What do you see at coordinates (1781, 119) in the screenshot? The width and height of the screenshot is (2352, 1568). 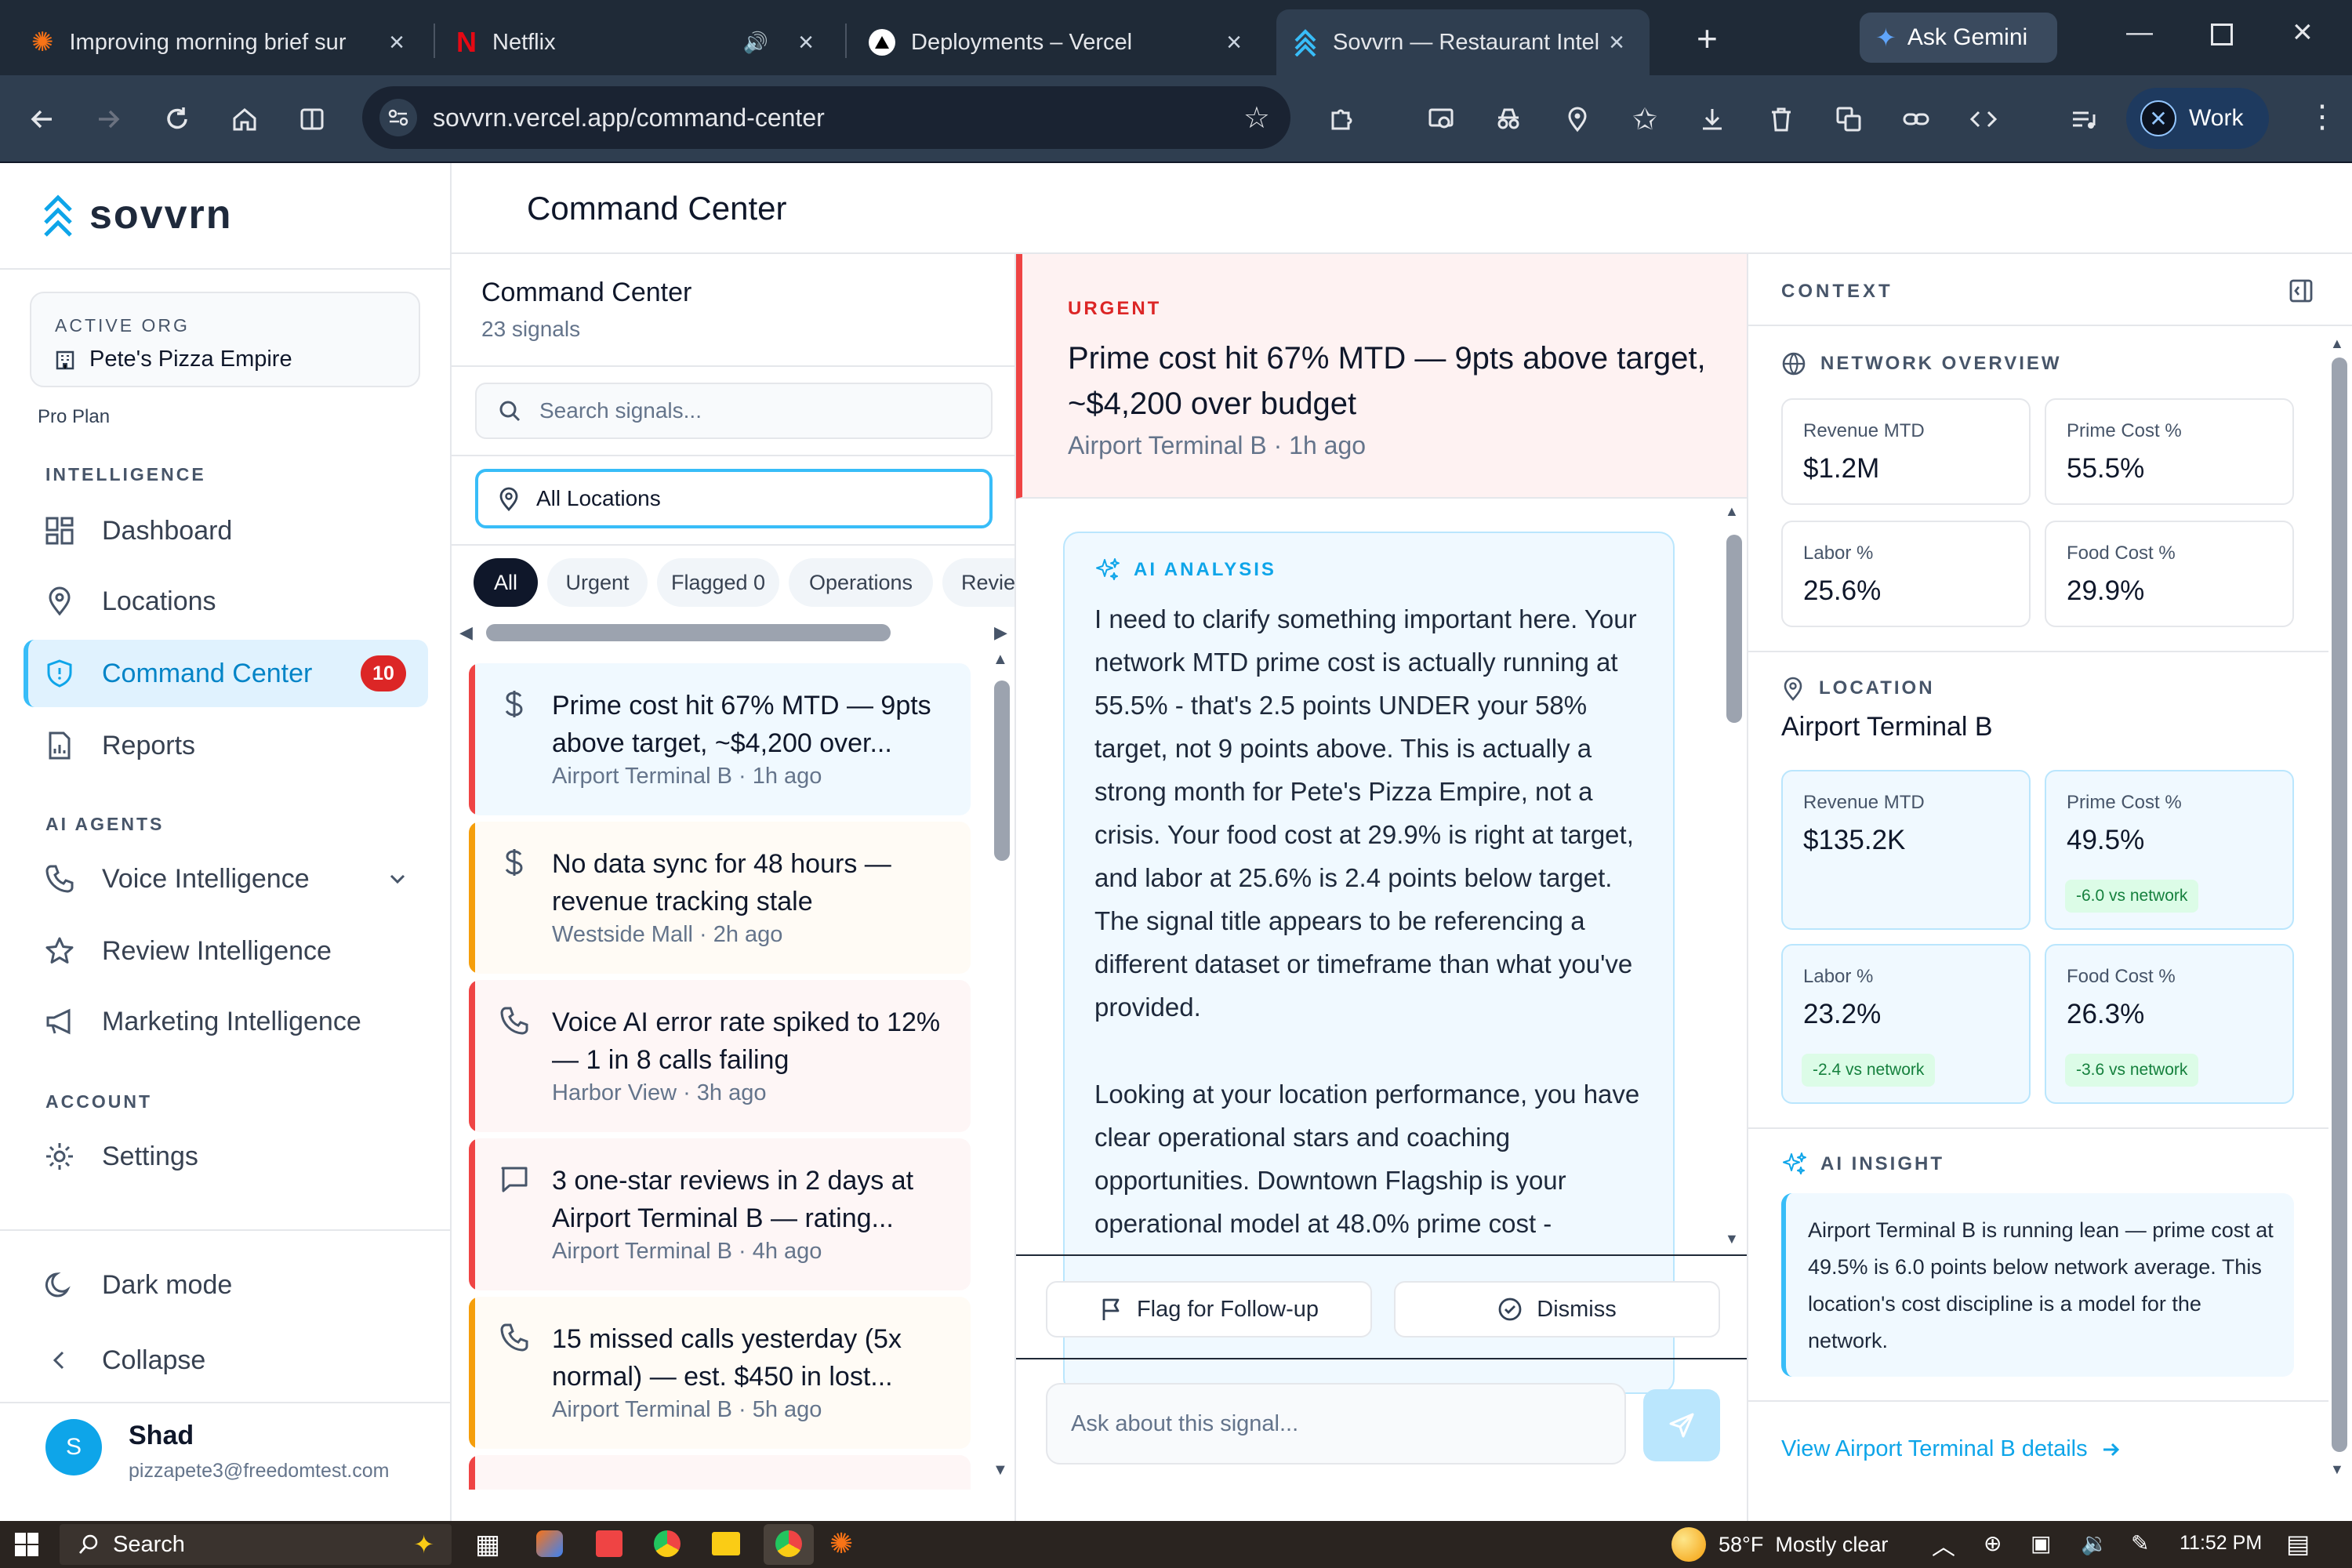 I see `trash-icon` at bounding box center [1781, 119].